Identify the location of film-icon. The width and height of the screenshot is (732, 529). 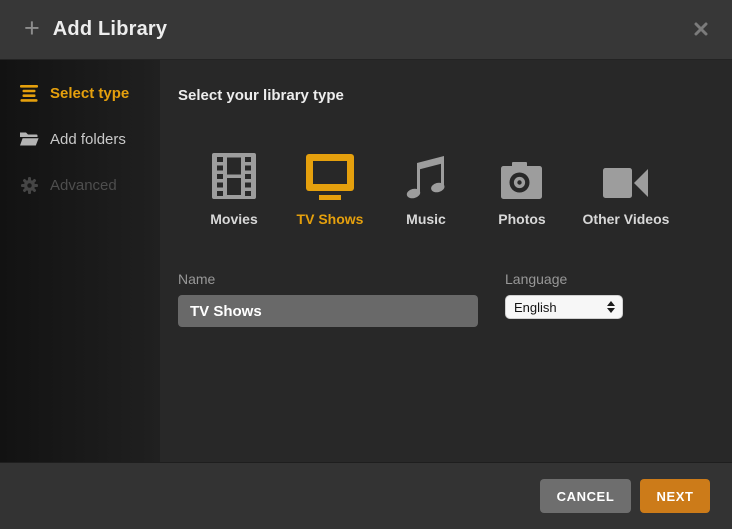
(234, 174).